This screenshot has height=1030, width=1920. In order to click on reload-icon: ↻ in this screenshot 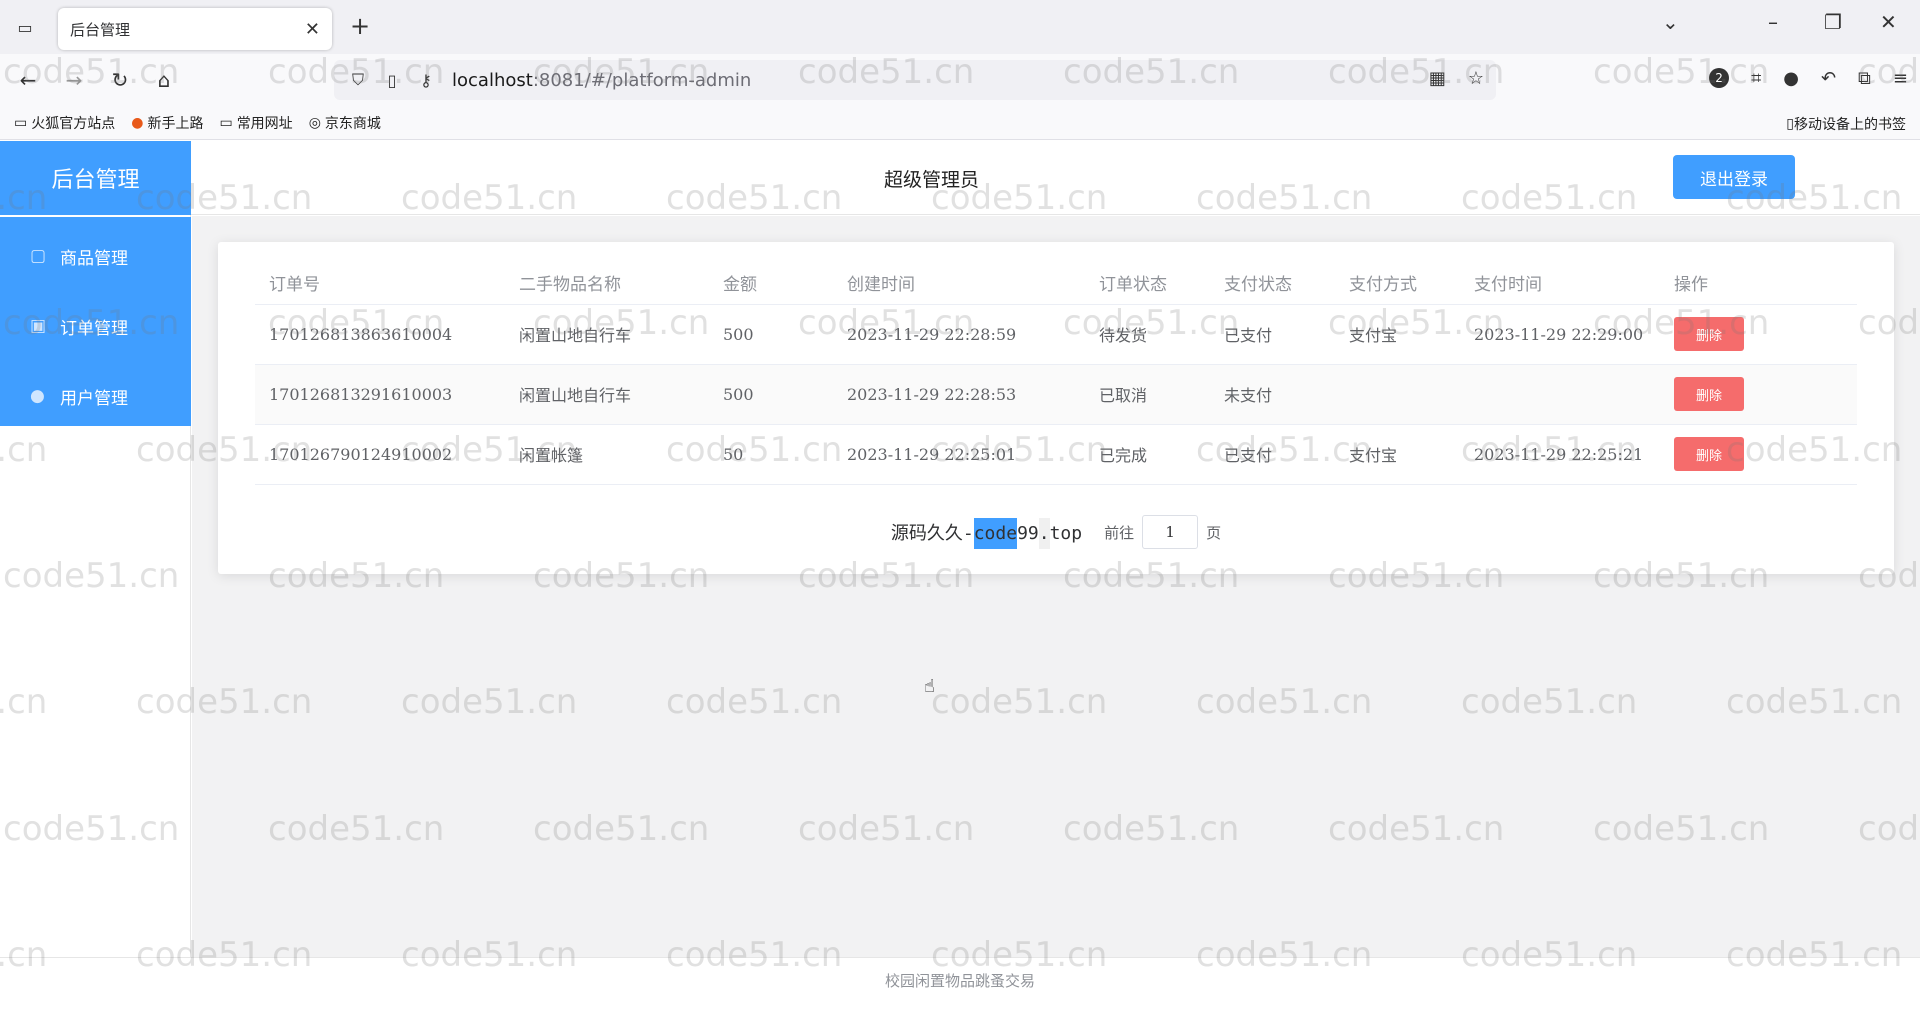, I will do `click(120, 80)`.